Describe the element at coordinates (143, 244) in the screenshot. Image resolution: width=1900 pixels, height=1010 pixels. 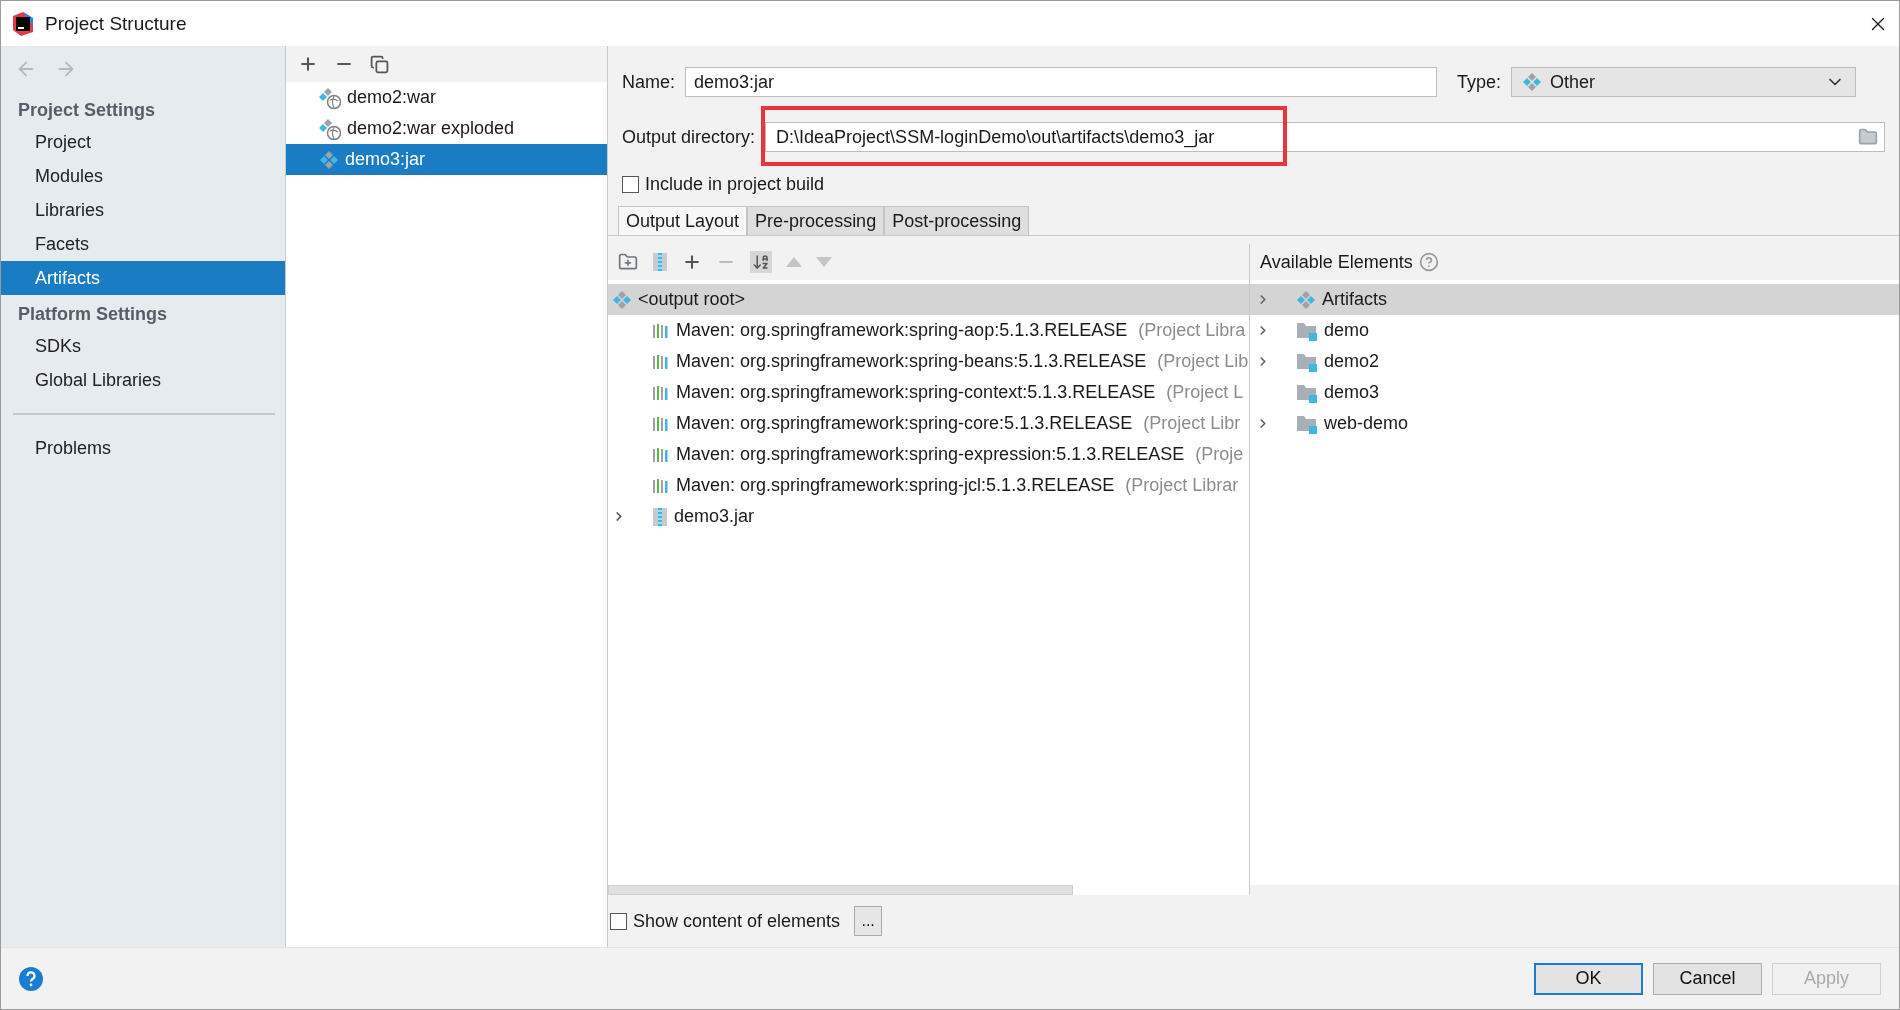
I see `sidebar-item: Facets` at that location.